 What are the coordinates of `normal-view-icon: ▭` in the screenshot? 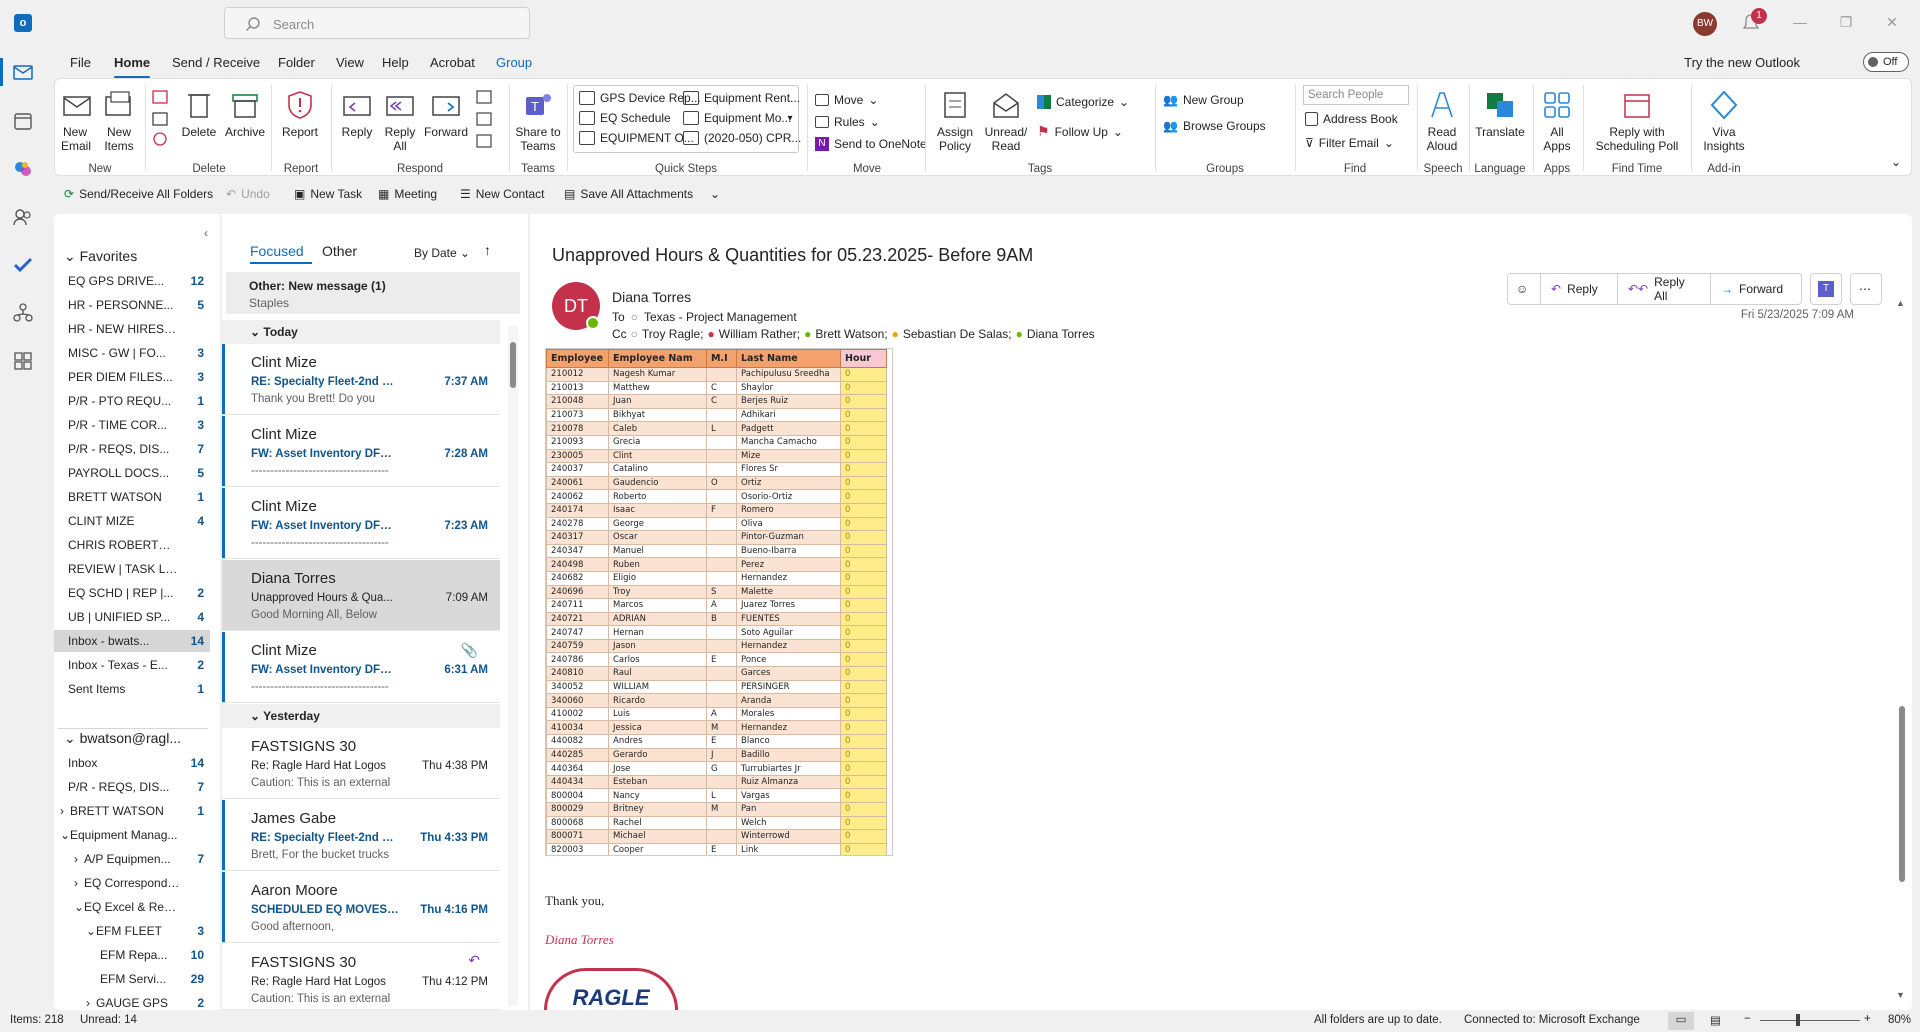 It's located at (1681, 1021).